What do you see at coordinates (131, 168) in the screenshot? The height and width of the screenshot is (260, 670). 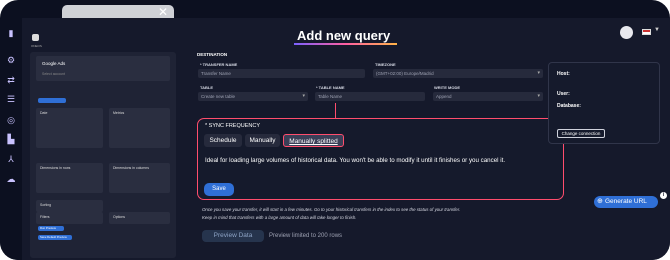 I see `dimensions-cols-label: Dimensions in columns` at bounding box center [131, 168].